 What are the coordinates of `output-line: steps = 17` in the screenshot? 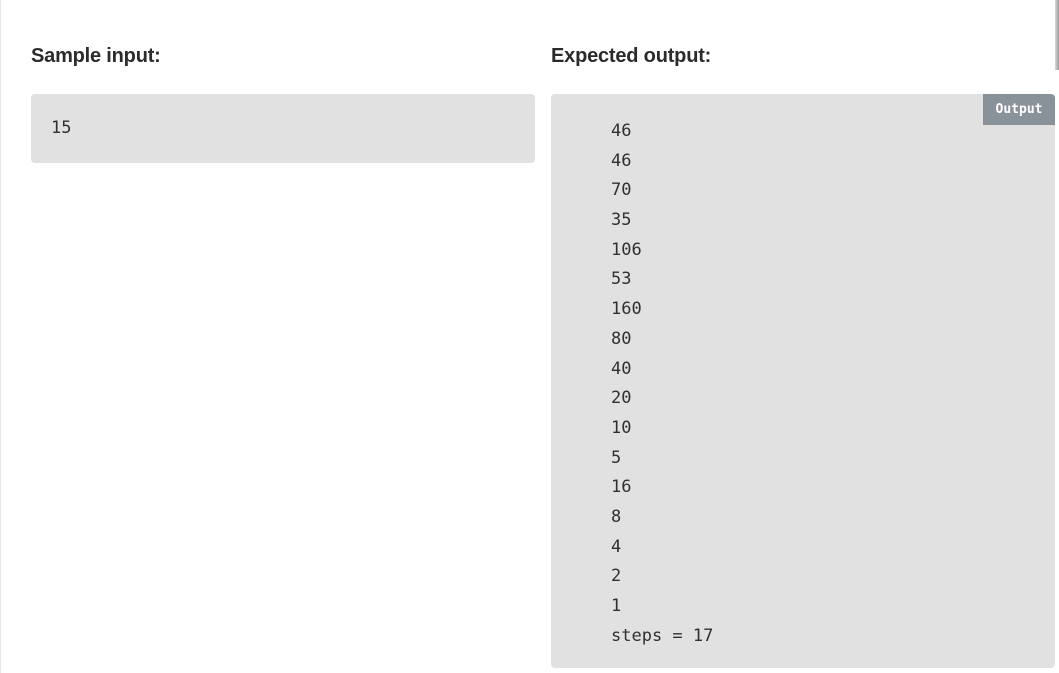 It's located at (662, 635).